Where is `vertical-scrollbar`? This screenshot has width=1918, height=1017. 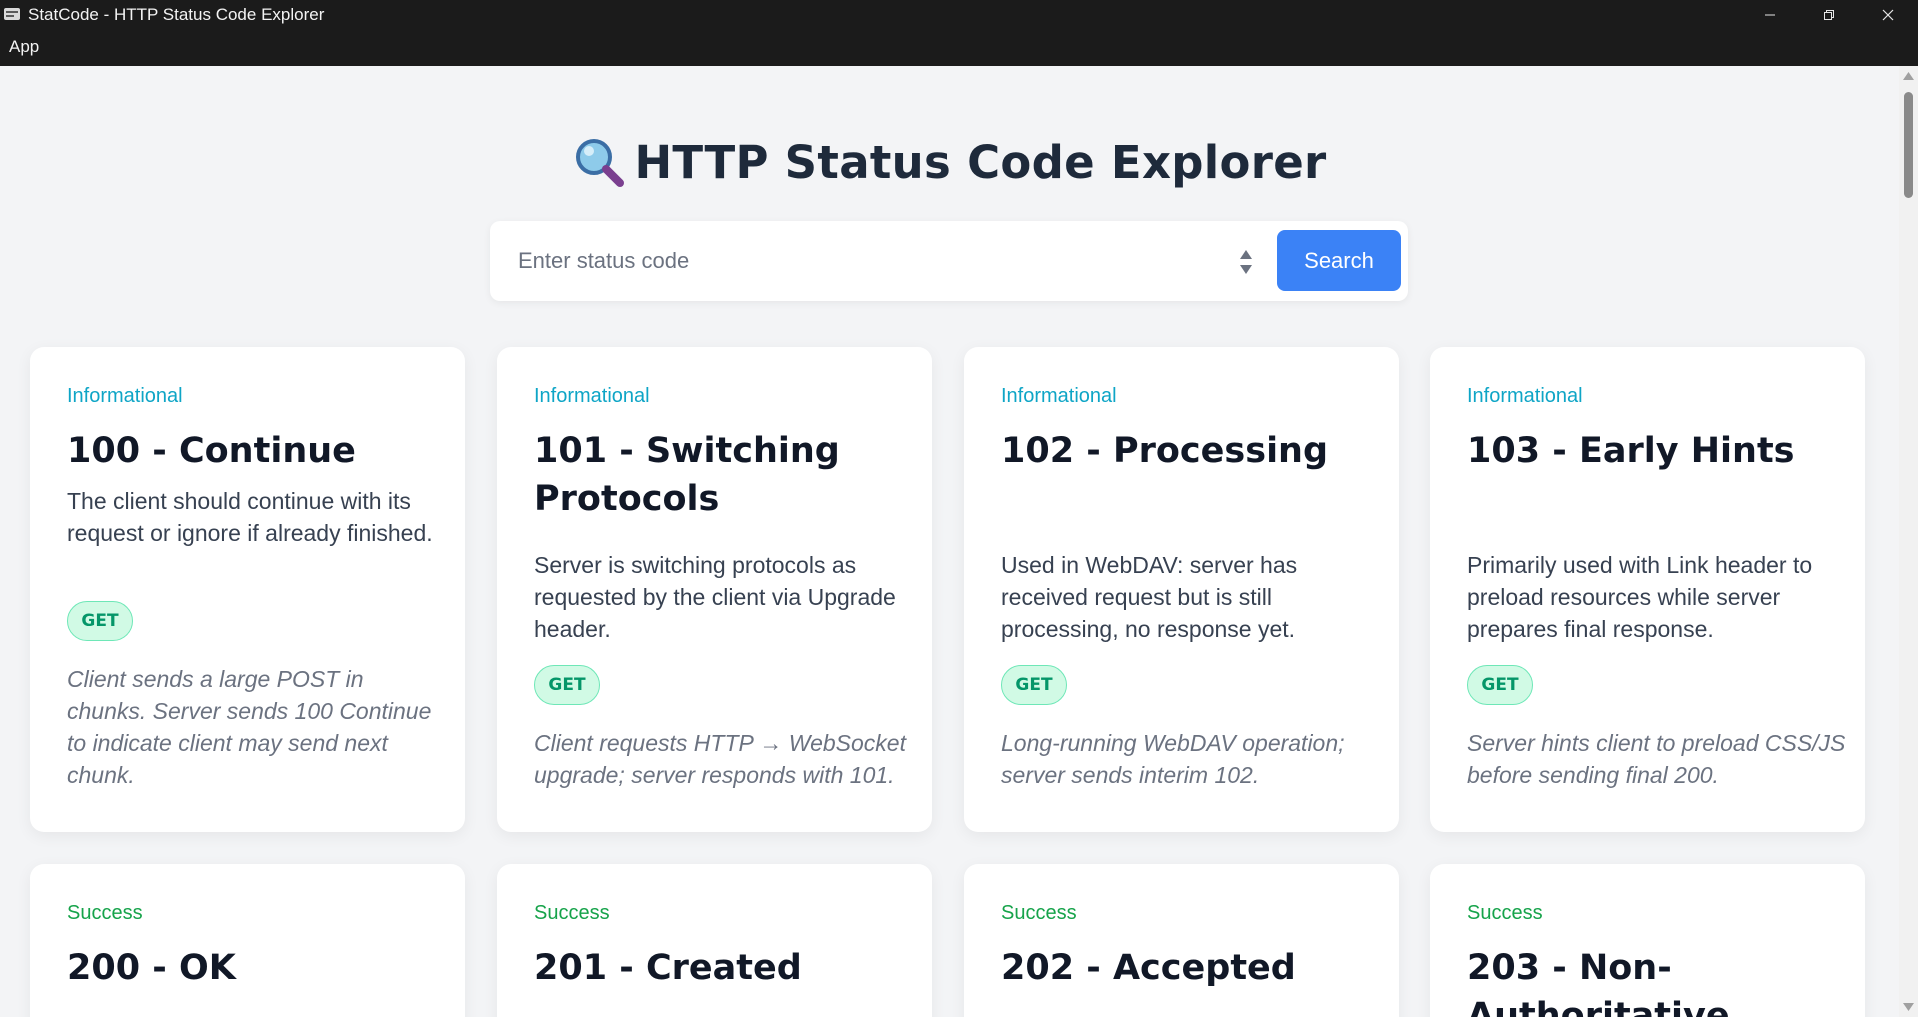
vertical-scrollbar is located at coordinates (1908, 541).